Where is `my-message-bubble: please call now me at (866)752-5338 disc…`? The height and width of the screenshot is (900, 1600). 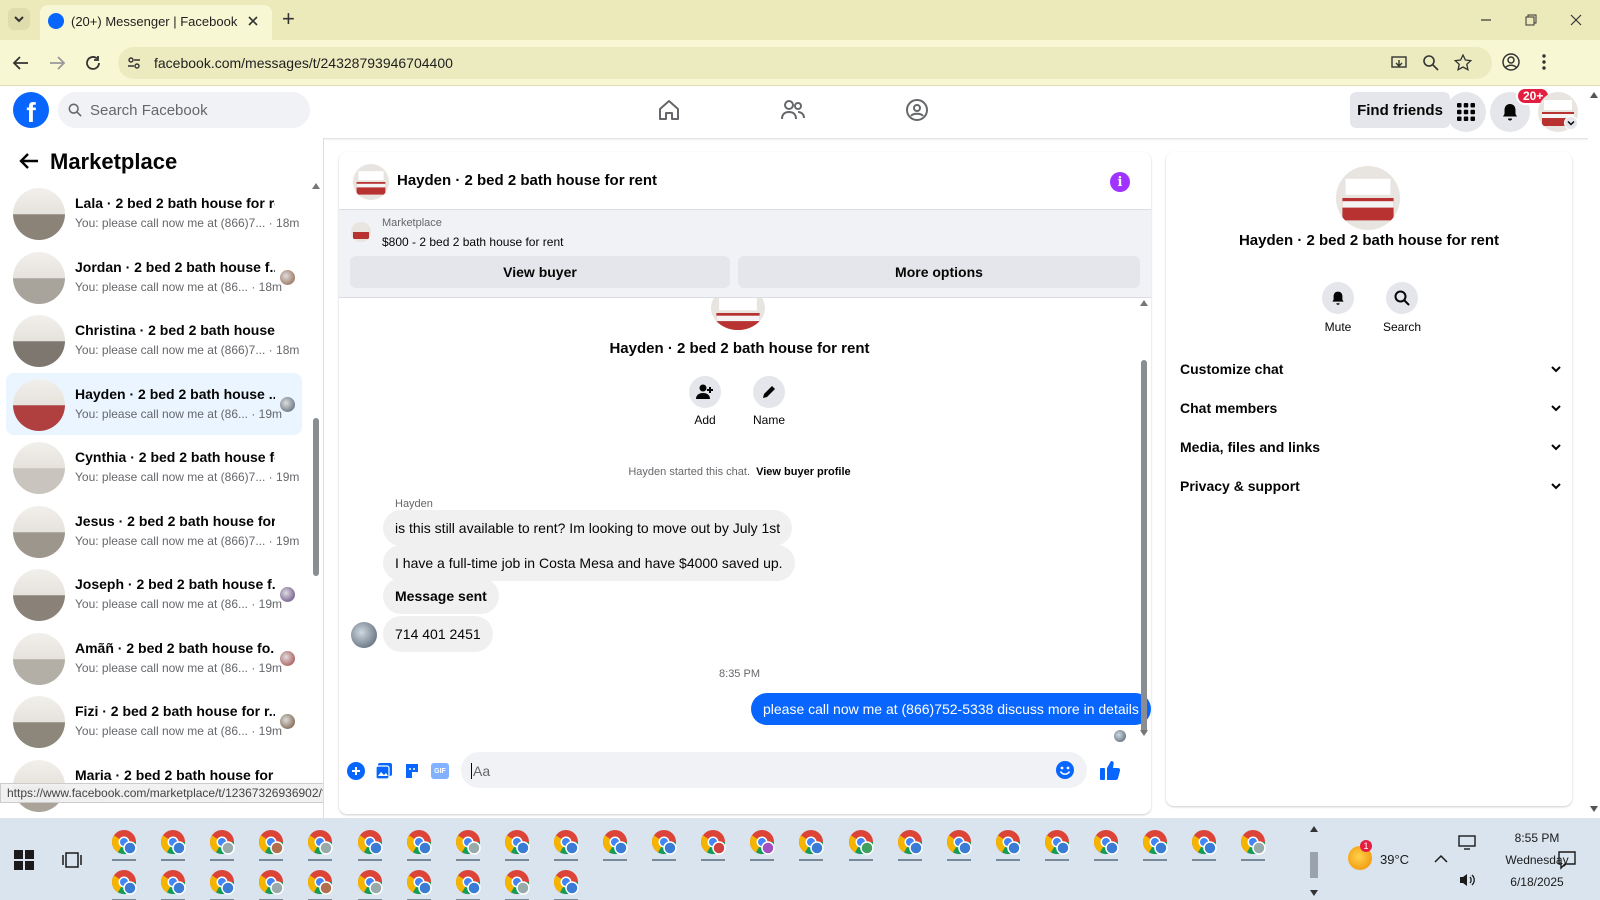 my-message-bubble: please call now me at (866)752-5338 disc… is located at coordinates (951, 709).